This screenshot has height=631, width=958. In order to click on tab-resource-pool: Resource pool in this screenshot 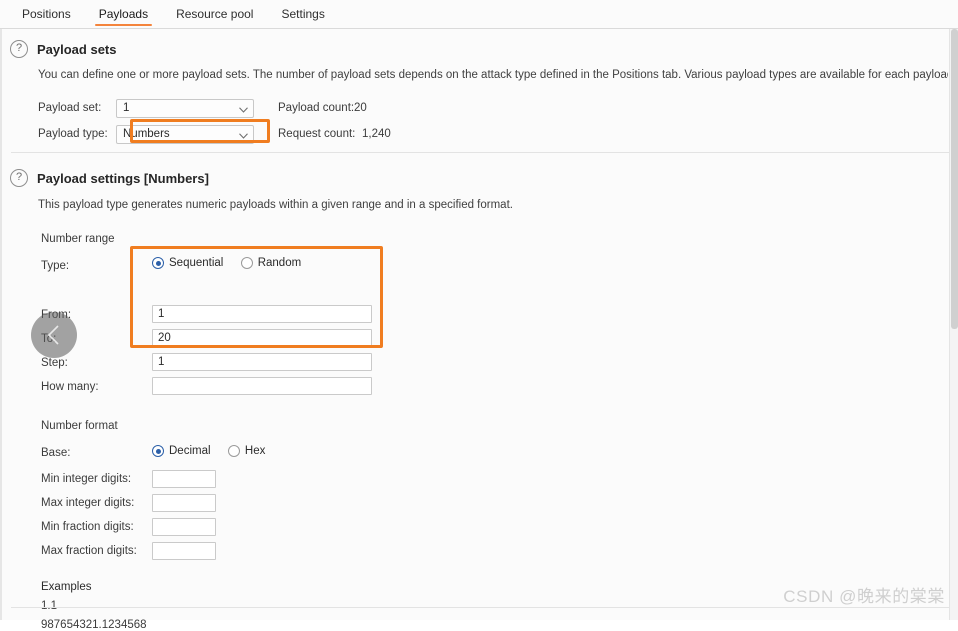, I will do `click(214, 18)`.